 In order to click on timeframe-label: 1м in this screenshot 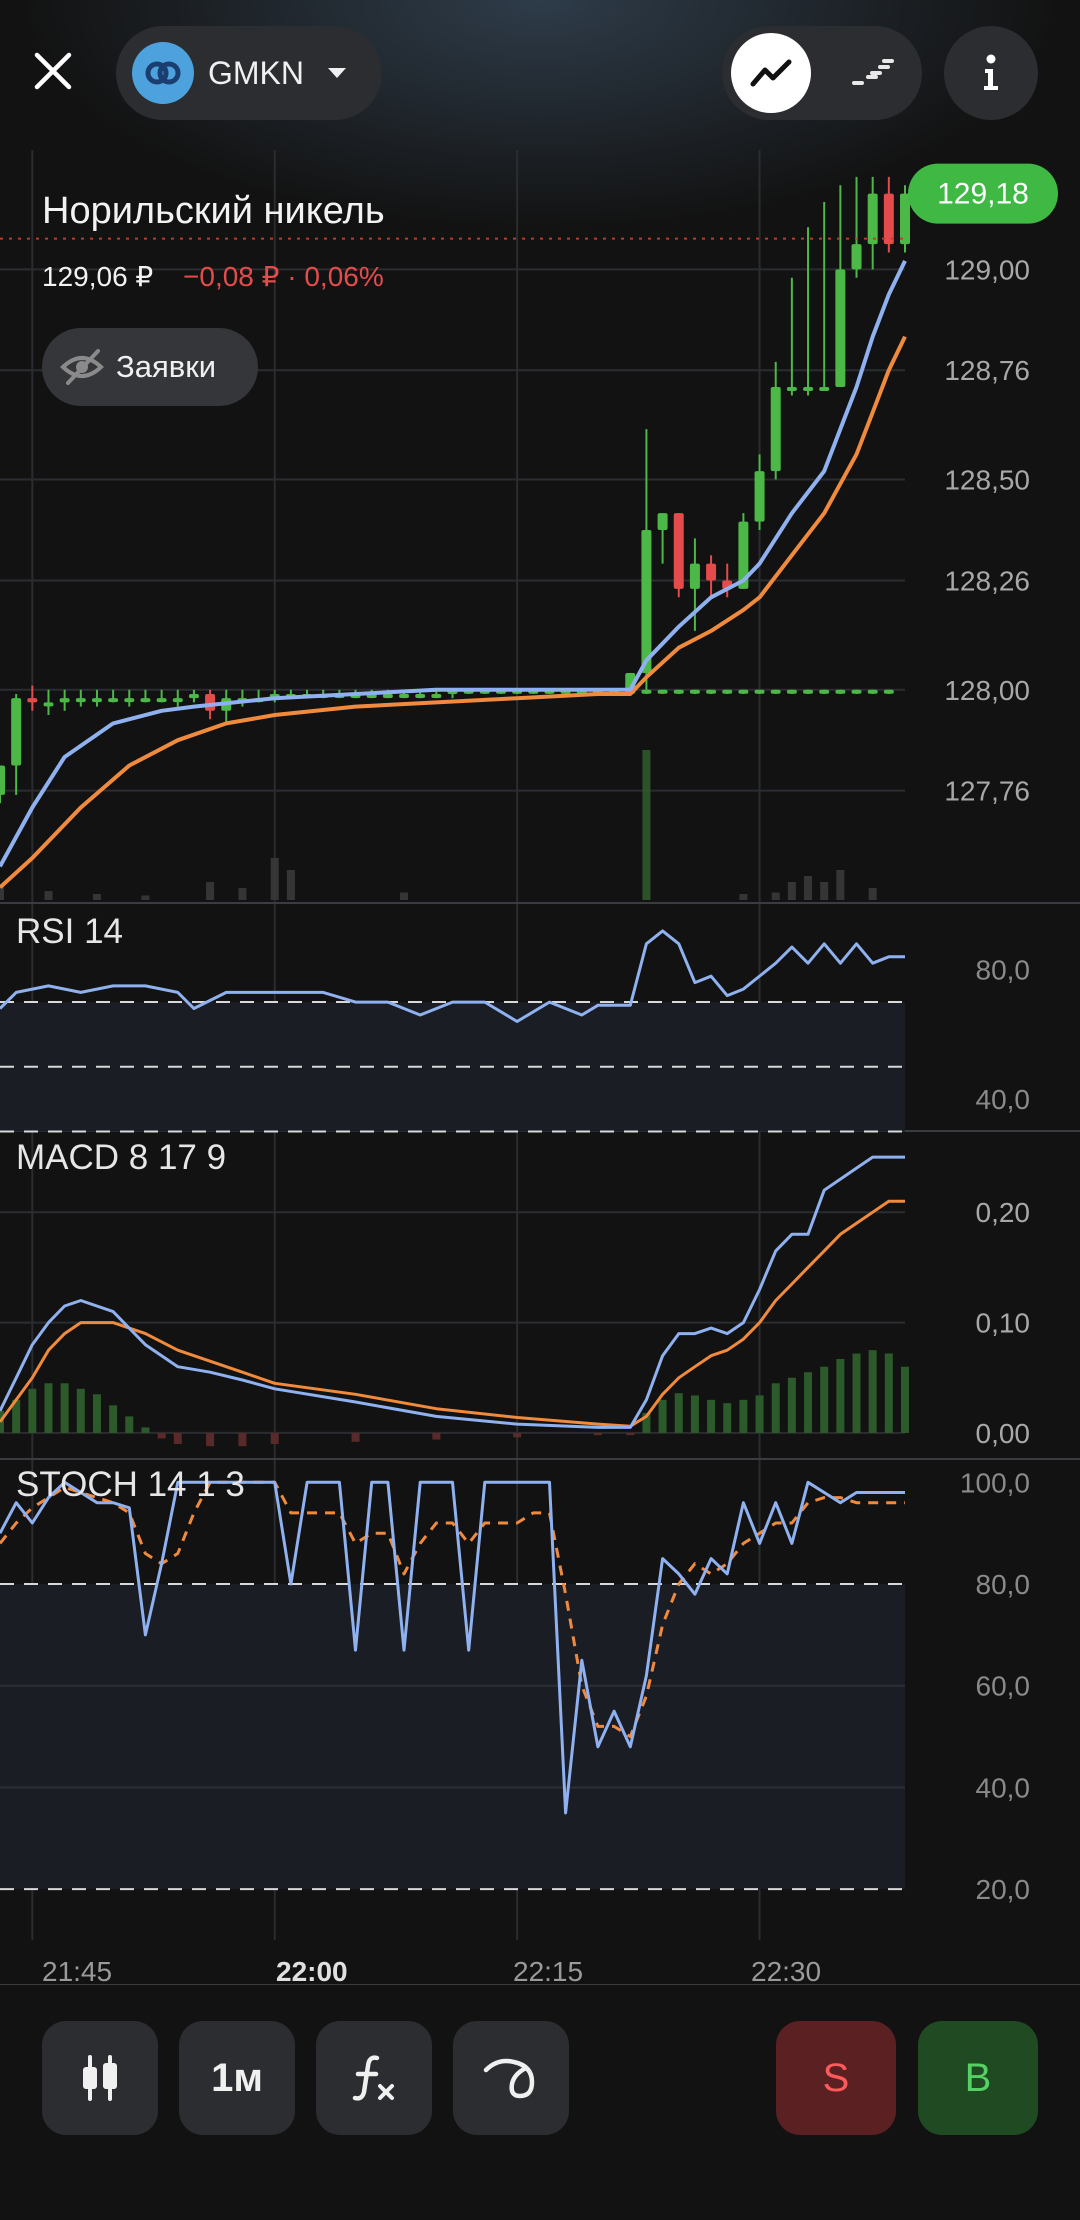, I will do `click(237, 2077)`.